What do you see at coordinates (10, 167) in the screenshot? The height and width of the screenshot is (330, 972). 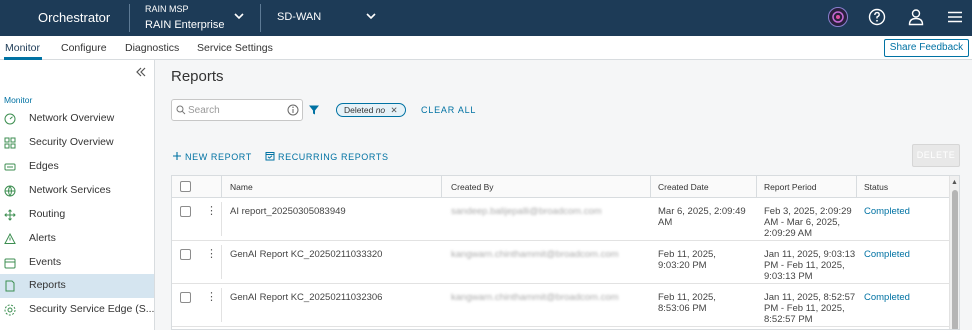 I see `edge-icon` at bounding box center [10, 167].